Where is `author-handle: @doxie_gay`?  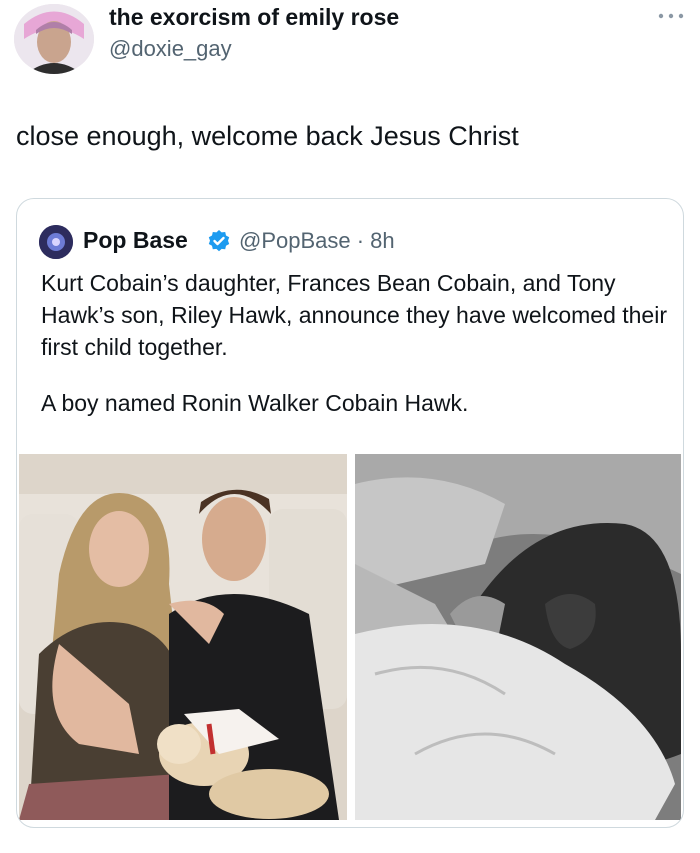
author-handle: @doxie_gay is located at coordinates (170, 49).